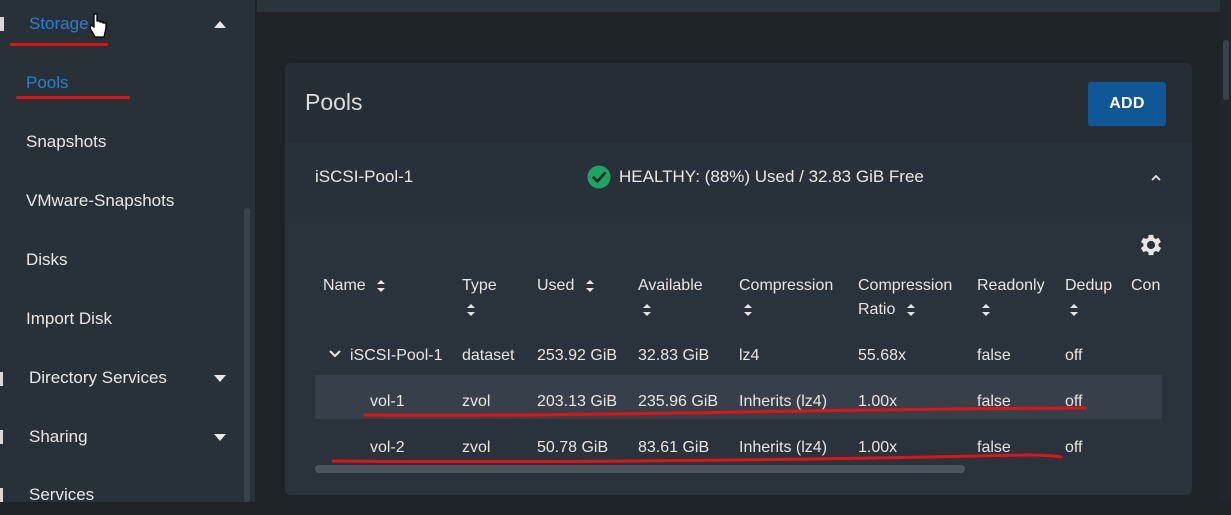  I want to click on pool-status: HEALTHY: (88%) Used / 32.83 GiB Free, so click(755, 177).